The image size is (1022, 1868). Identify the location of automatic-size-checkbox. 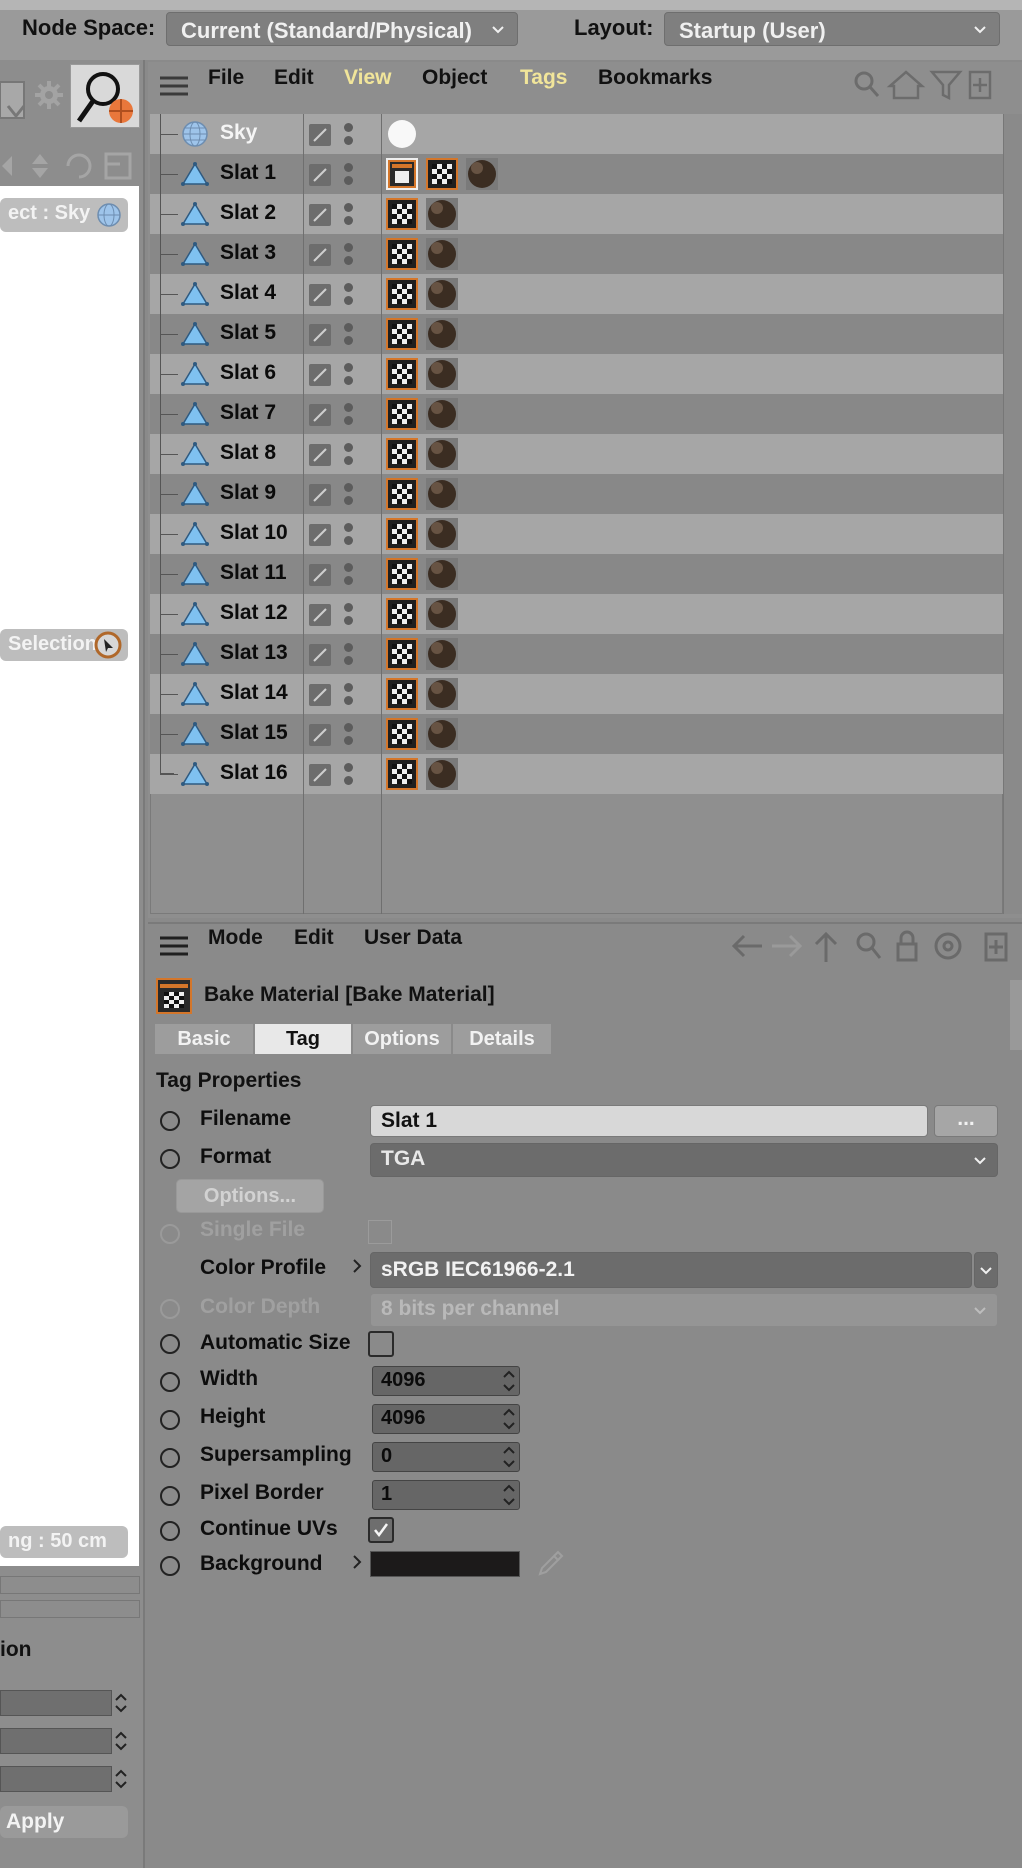
(381, 1344).